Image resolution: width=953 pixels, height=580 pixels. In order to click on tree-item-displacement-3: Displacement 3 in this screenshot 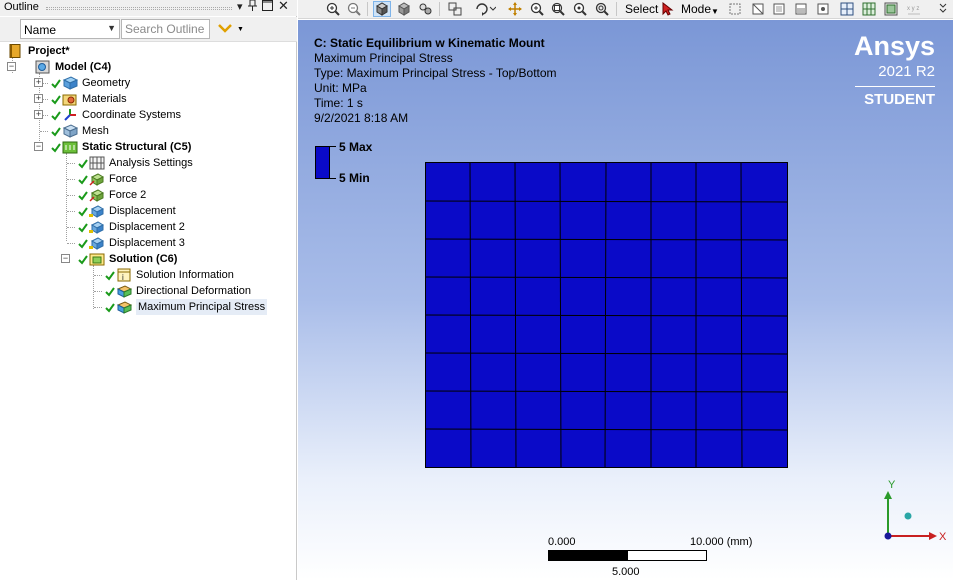, I will do `click(131, 243)`.